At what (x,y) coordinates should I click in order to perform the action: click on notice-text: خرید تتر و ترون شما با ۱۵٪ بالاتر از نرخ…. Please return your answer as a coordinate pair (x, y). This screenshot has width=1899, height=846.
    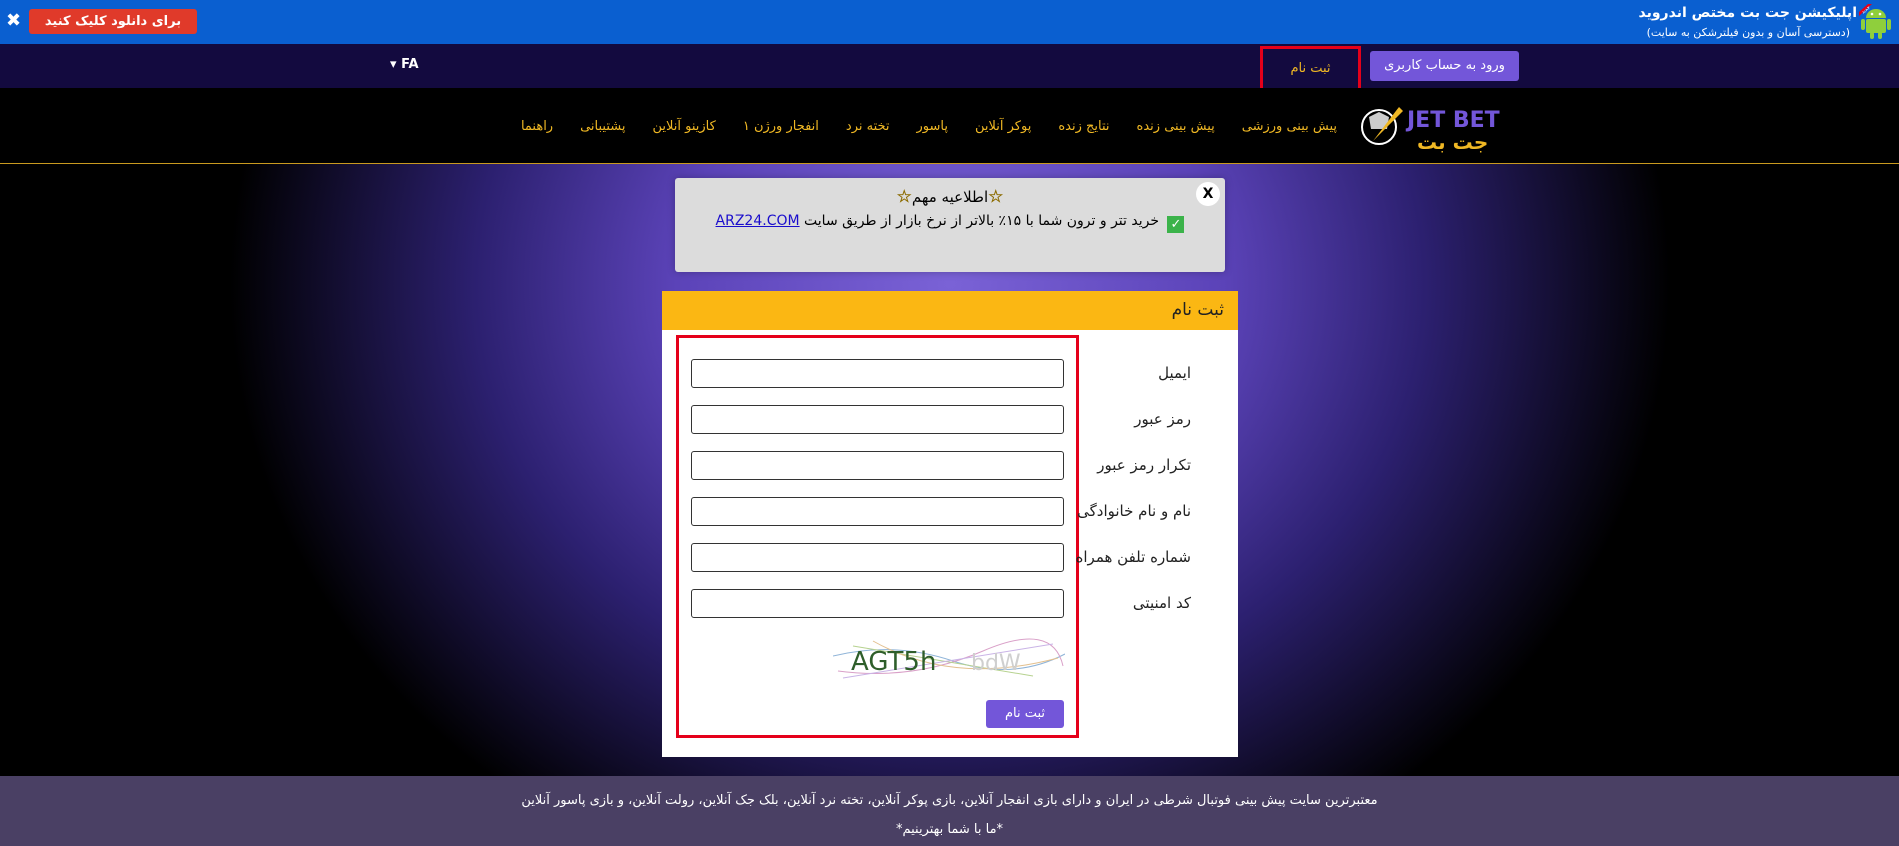
    Looking at the image, I should click on (981, 221).